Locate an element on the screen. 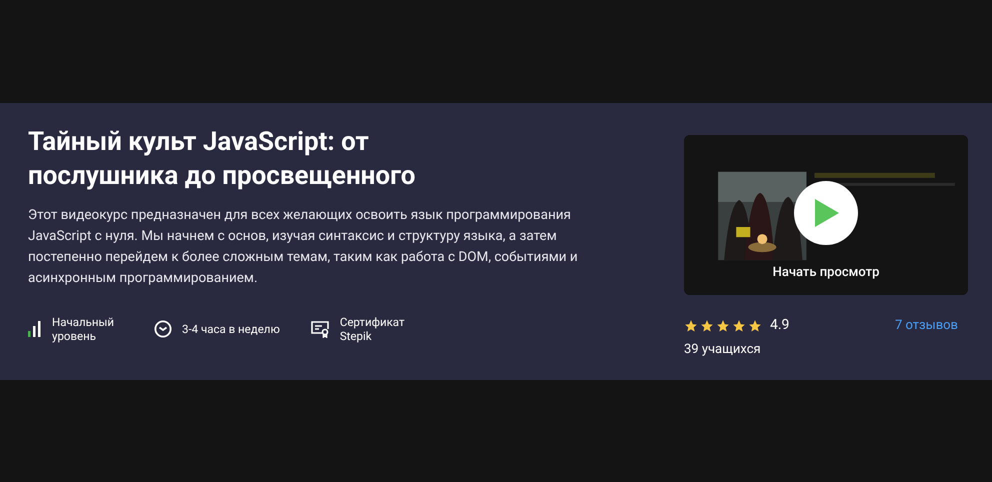 This screenshot has width=992, height=482. video-preview: Начать просмотр is located at coordinates (826, 215).